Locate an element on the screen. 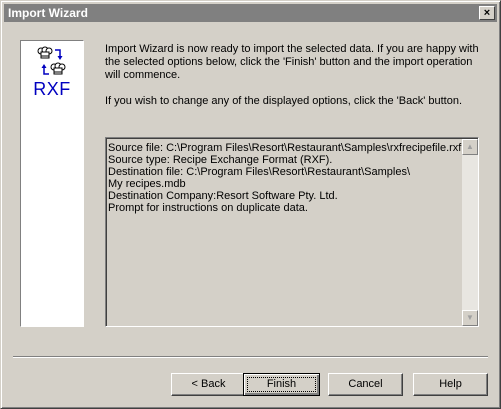  scroll-up-button: ▲ is located at coordinates (470, 147).